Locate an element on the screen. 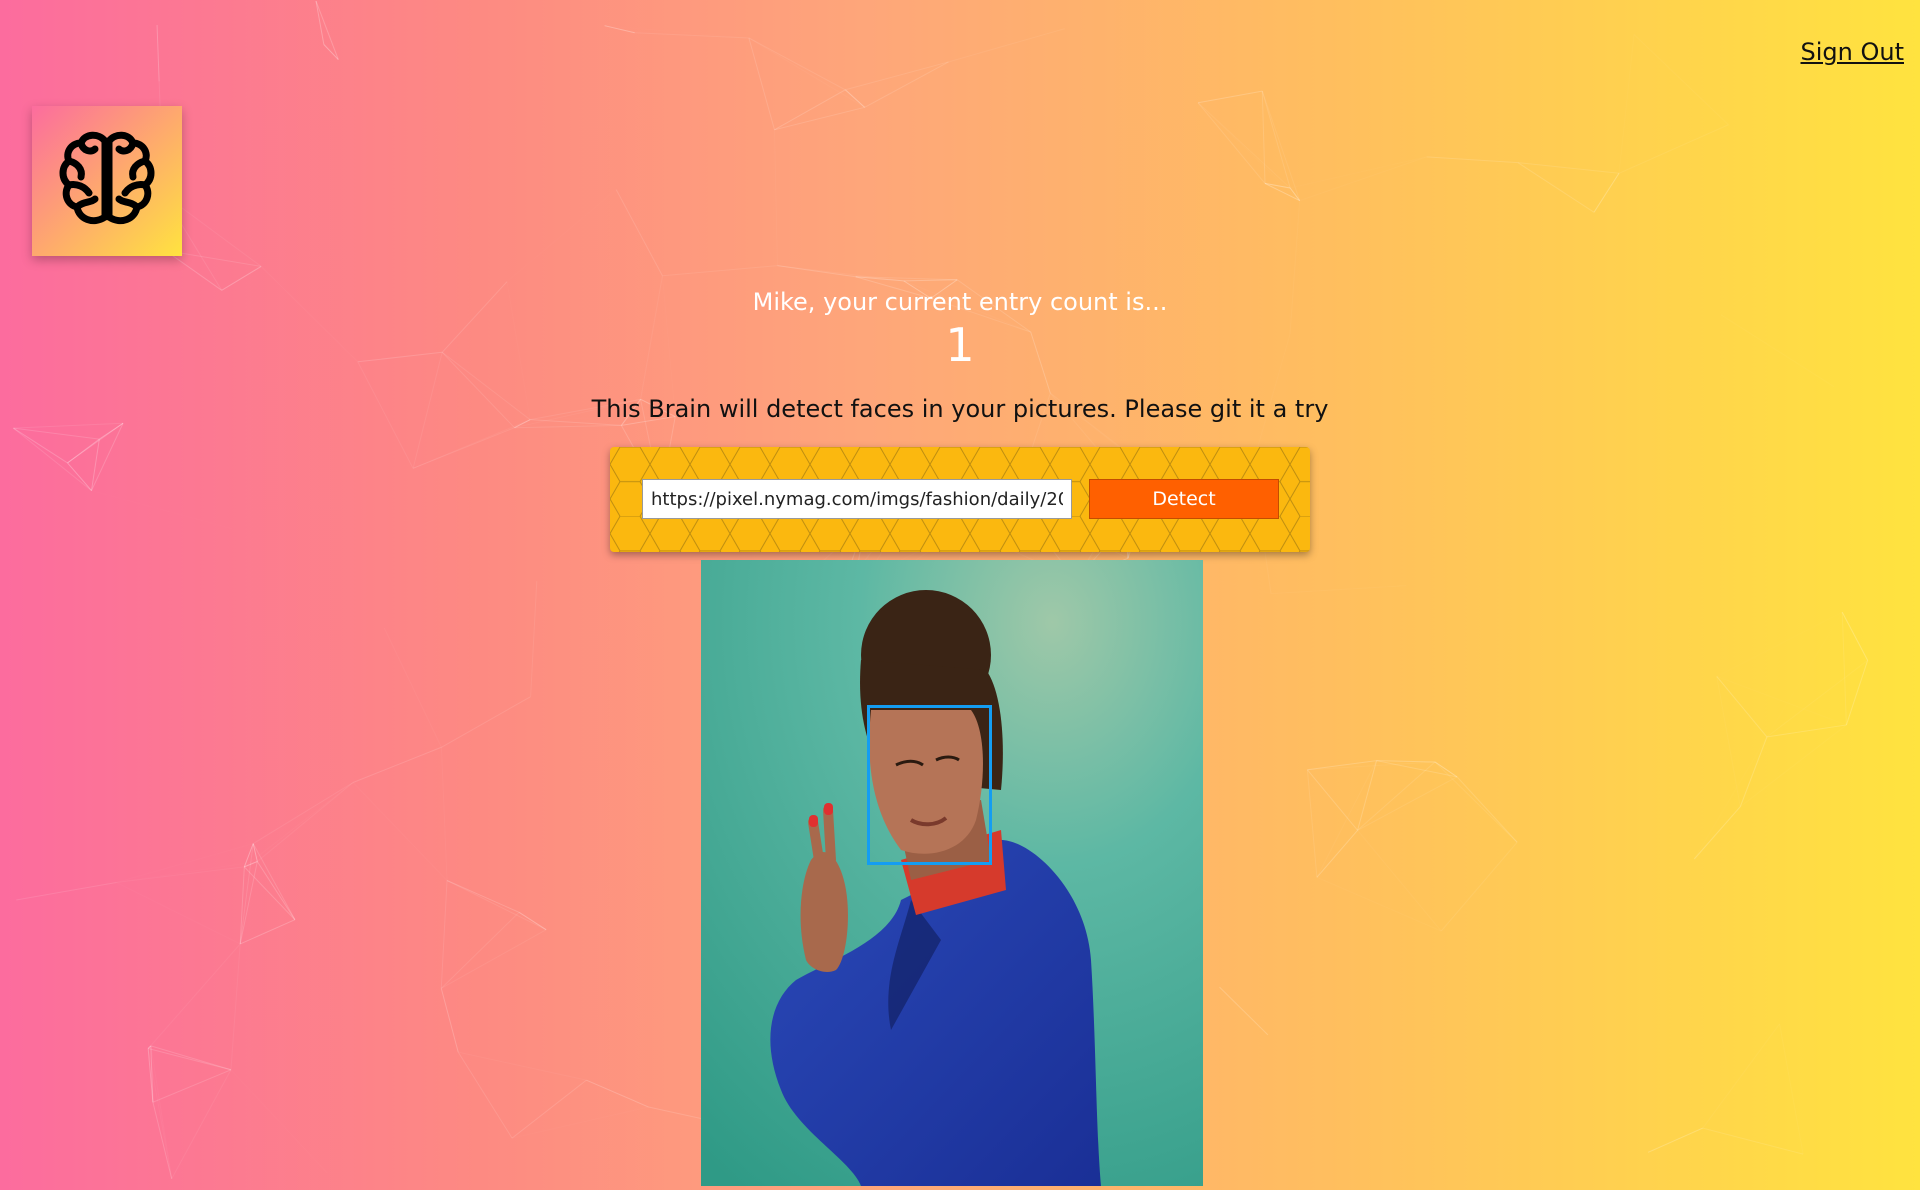  entry-count: 1 is located at coordinates (960, 345).